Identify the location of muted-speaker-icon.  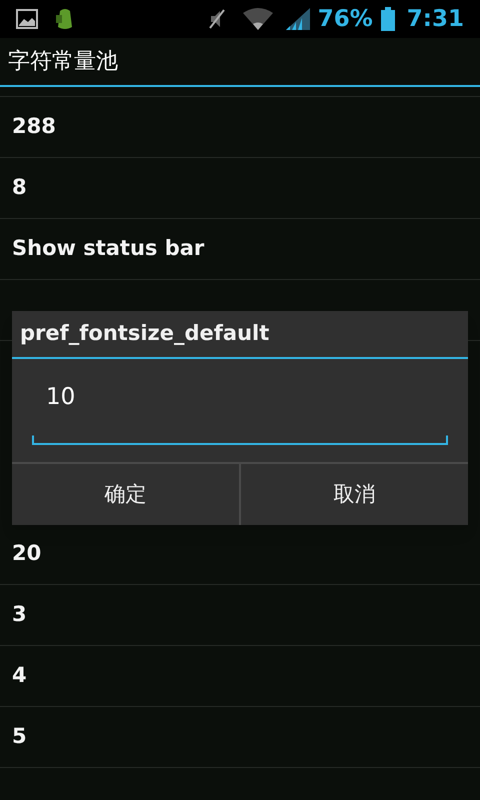
(217, 19).